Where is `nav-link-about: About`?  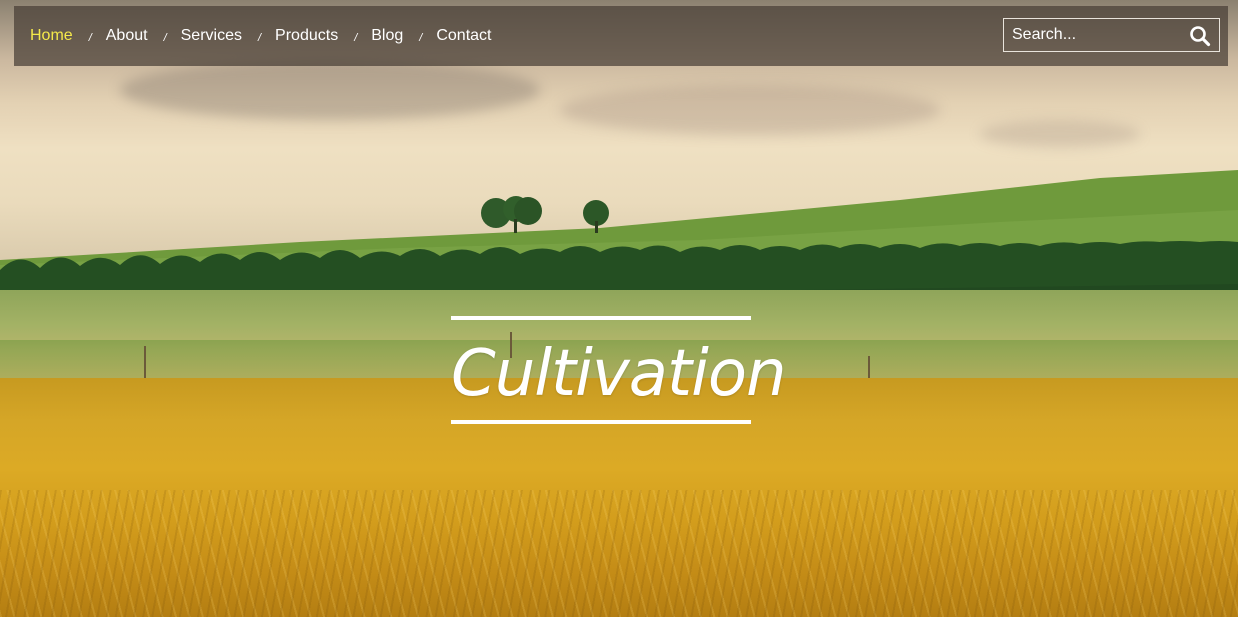 nav-link-about: About is located at coordinates (127, 36).